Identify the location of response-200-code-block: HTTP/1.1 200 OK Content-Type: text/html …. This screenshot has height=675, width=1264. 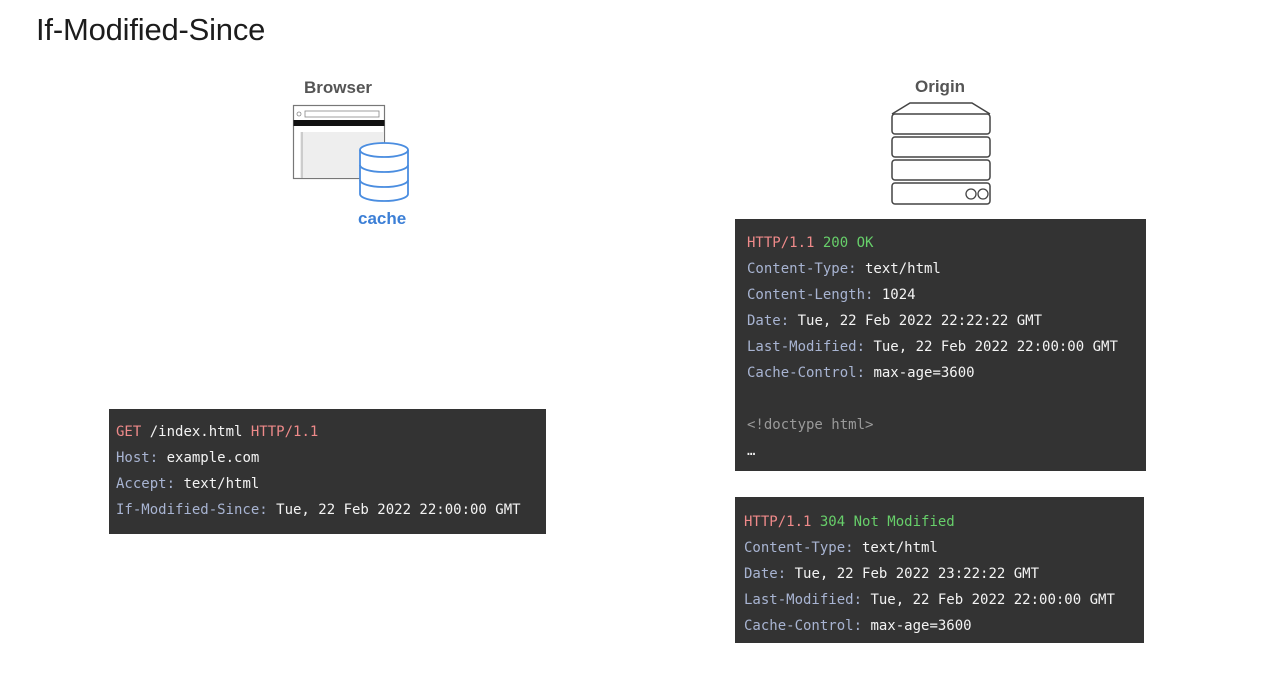
(940, 345).